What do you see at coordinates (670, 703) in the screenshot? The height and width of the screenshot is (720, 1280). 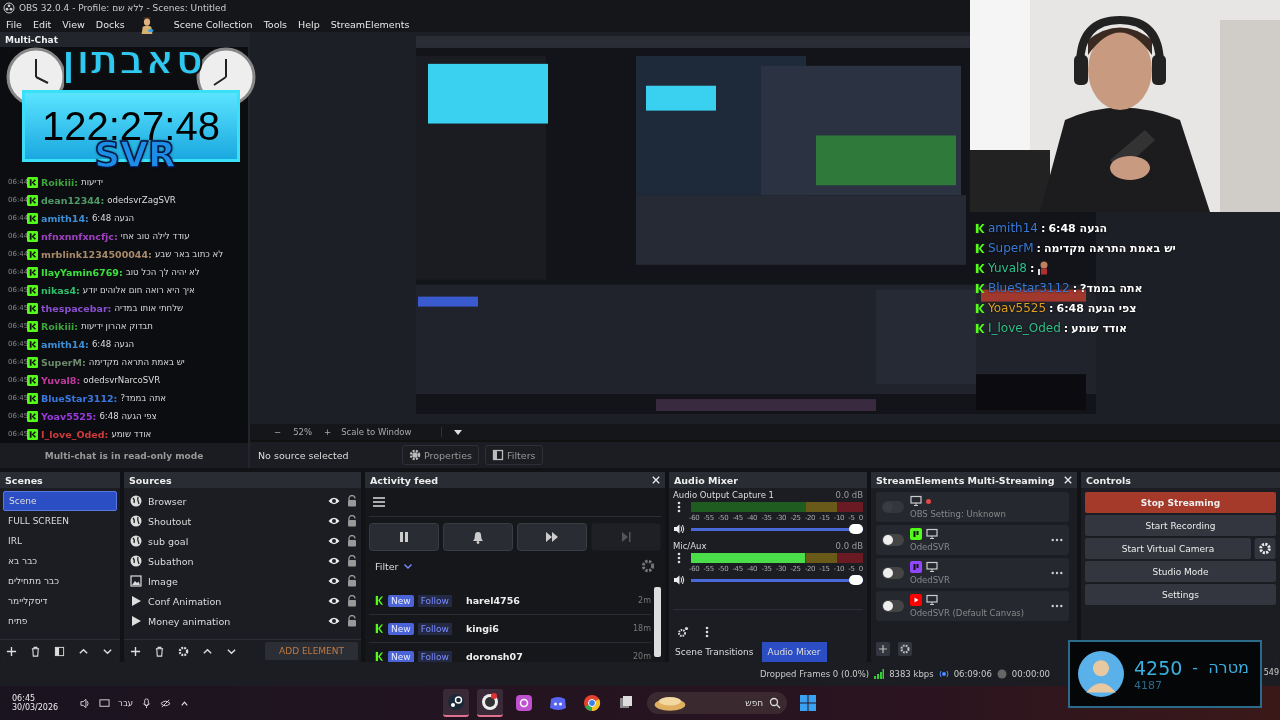 I see `pastry-icon` at bounding box center [670, 703].